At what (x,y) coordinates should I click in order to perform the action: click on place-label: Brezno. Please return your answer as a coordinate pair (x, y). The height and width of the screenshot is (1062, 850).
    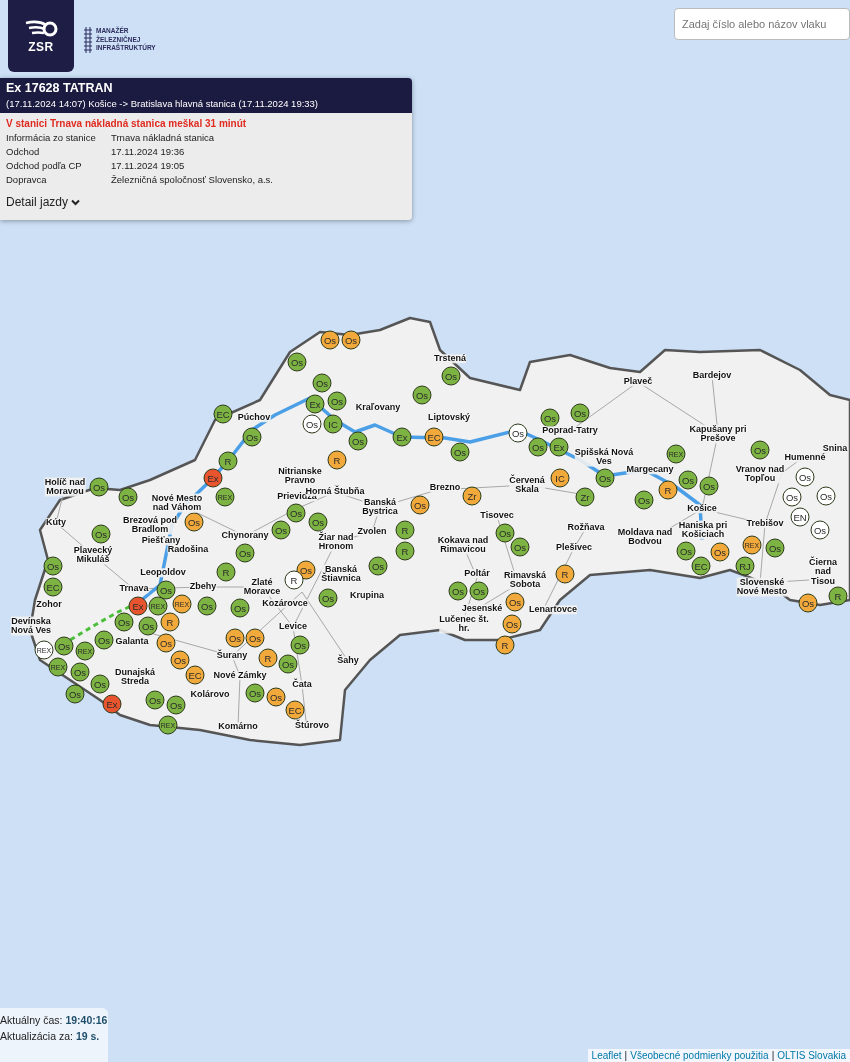
    Looking at the image, I should click on (445, 488).